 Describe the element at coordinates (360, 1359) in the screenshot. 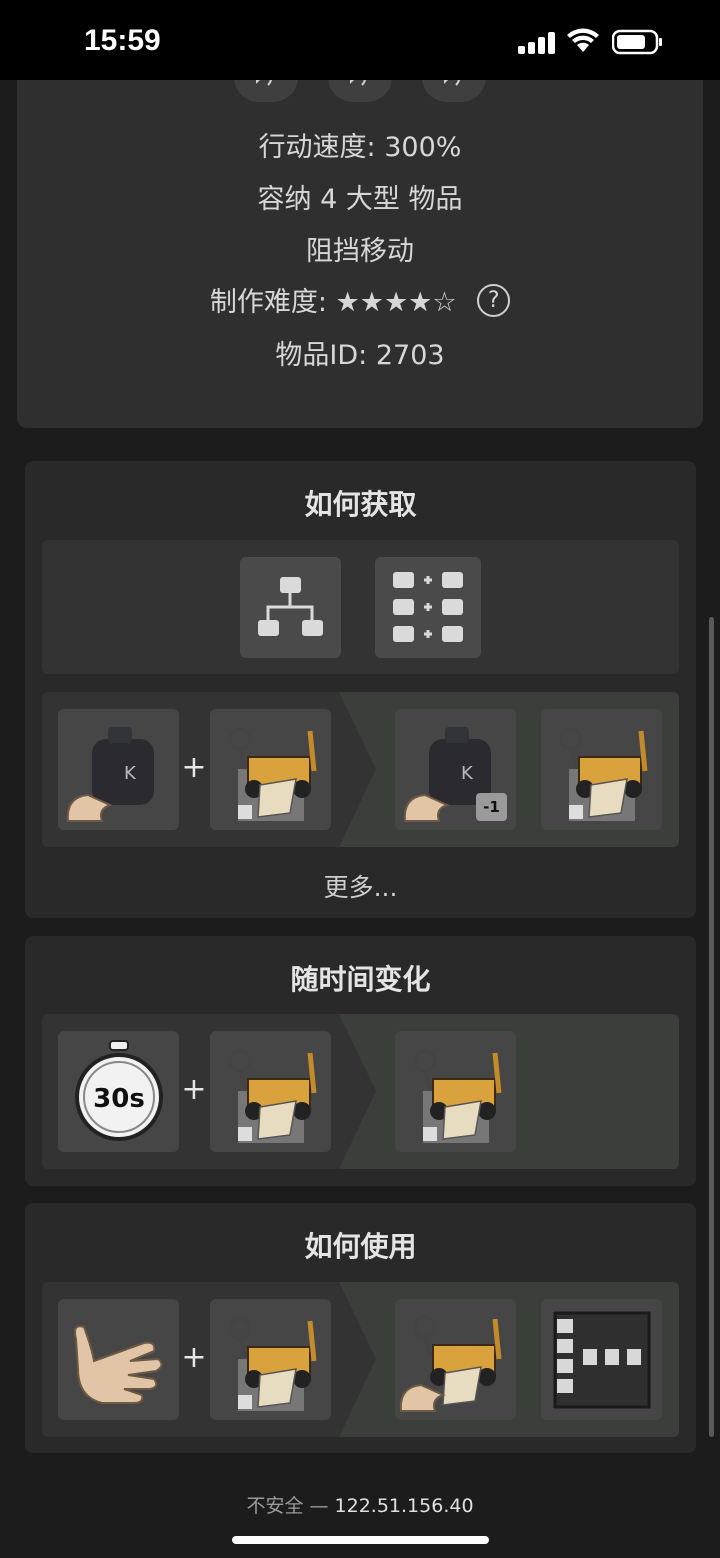

I see `use-recipe-panel: +` at that location.